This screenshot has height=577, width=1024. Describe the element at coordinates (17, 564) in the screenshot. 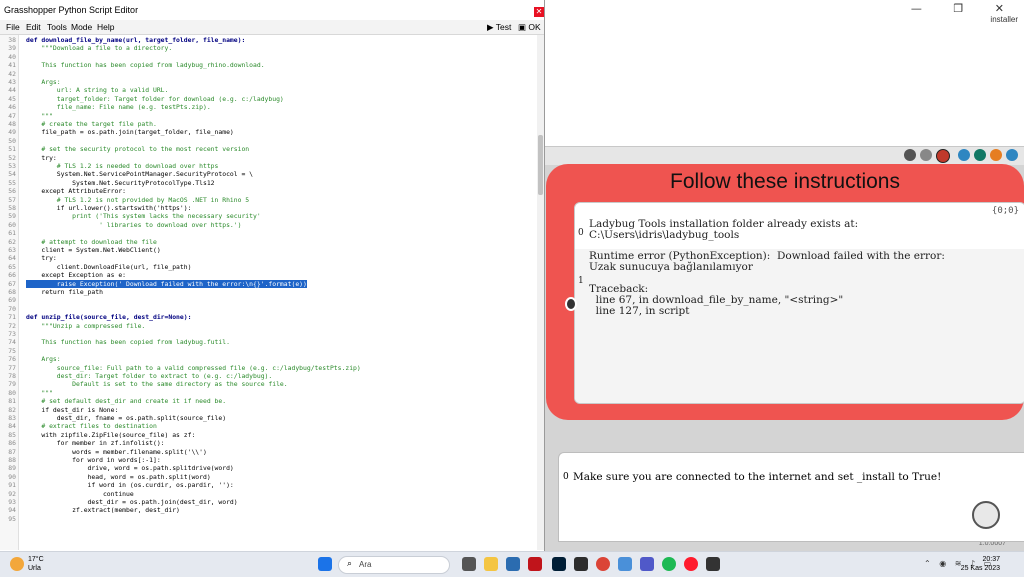

I see `weather-icon` at that location.